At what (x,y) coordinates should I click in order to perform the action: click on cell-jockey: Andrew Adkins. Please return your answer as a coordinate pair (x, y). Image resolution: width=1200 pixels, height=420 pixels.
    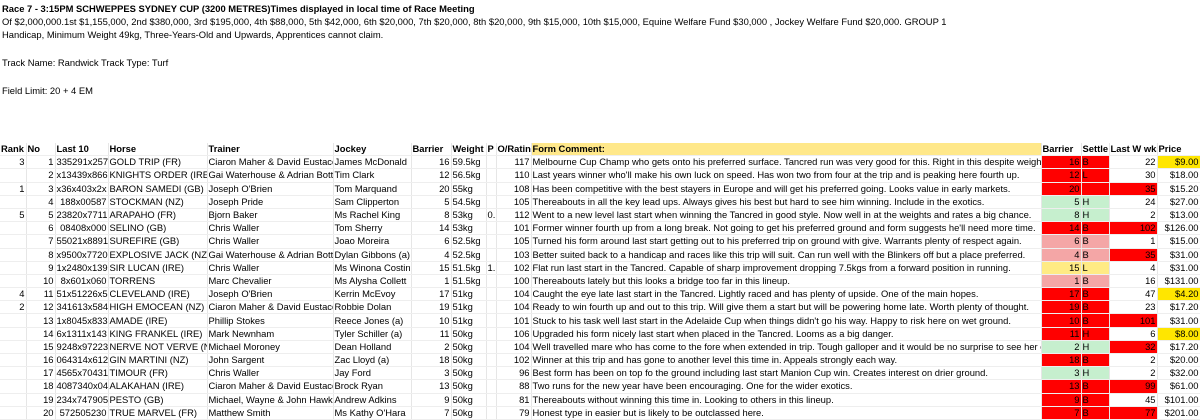
    Looking at the image, I should click on (372, 400).